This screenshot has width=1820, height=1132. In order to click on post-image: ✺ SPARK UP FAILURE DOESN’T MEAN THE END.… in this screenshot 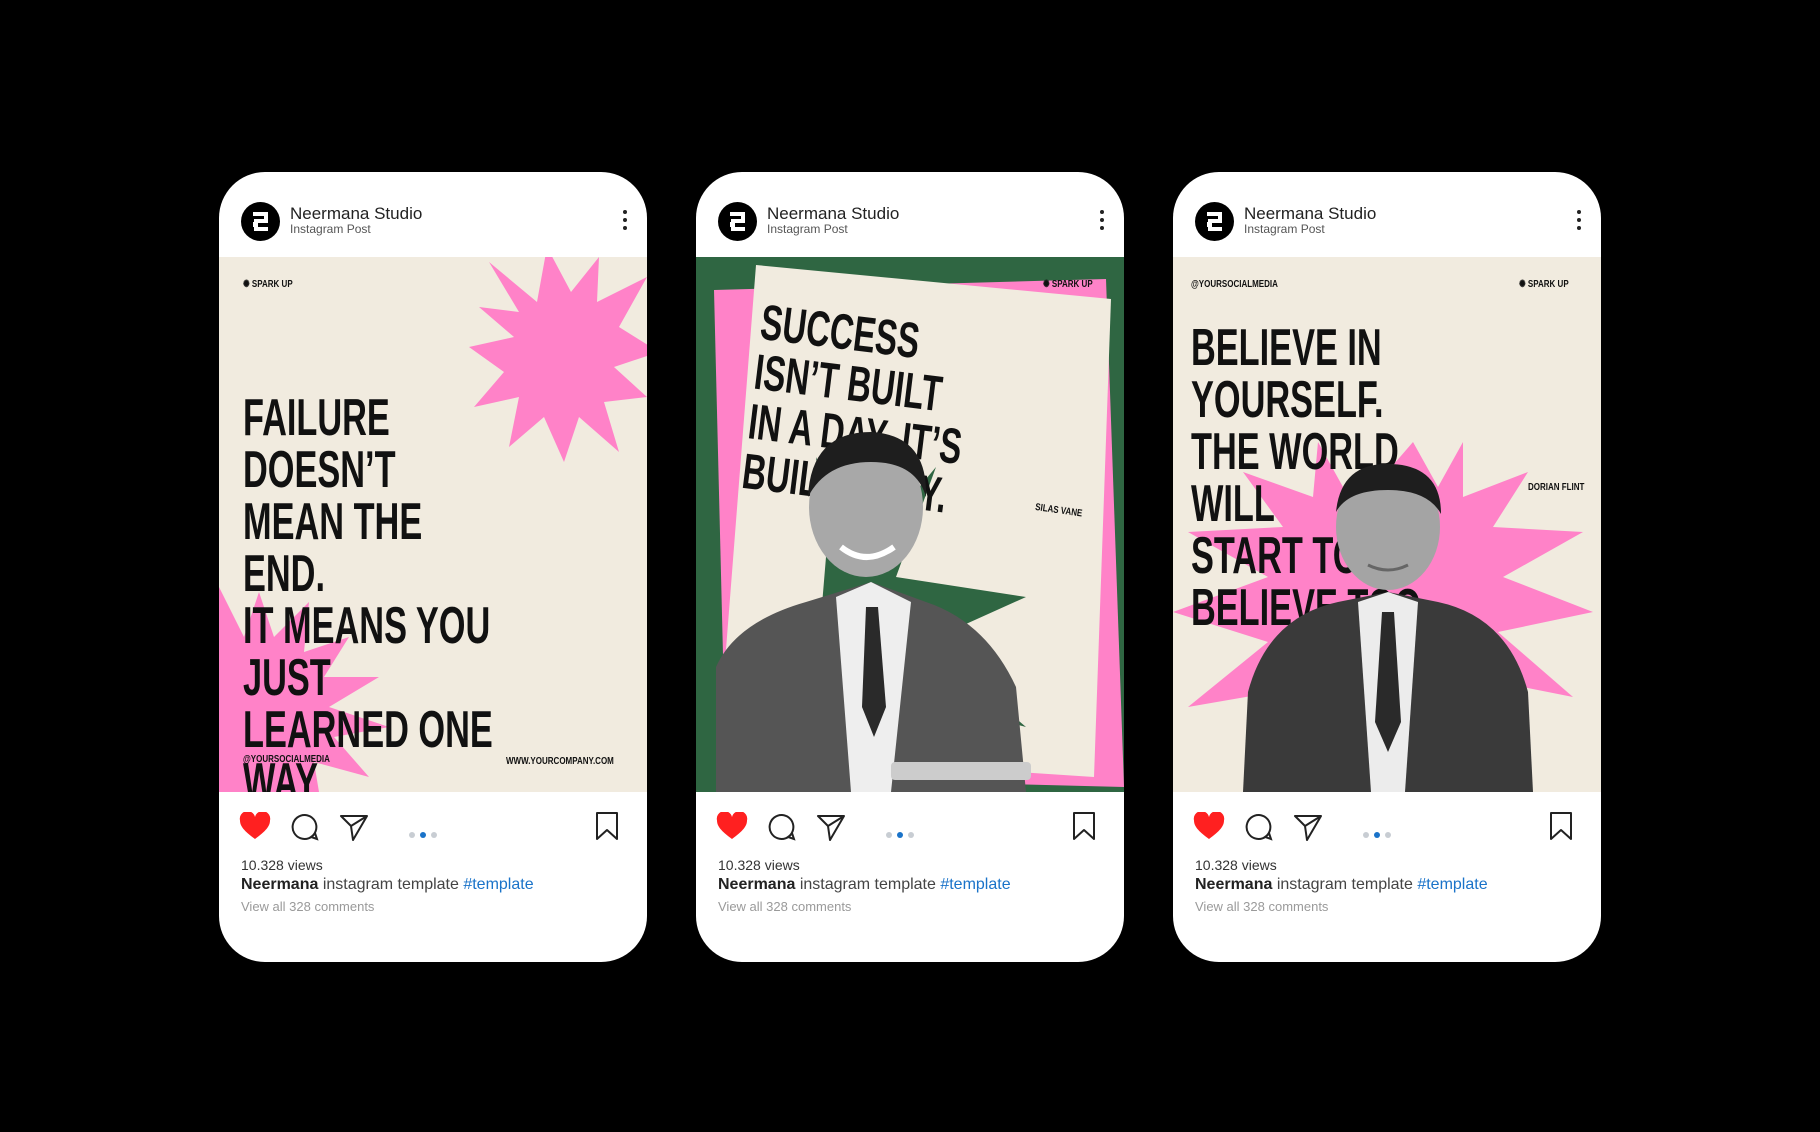, I will do `click(433, 524)`.